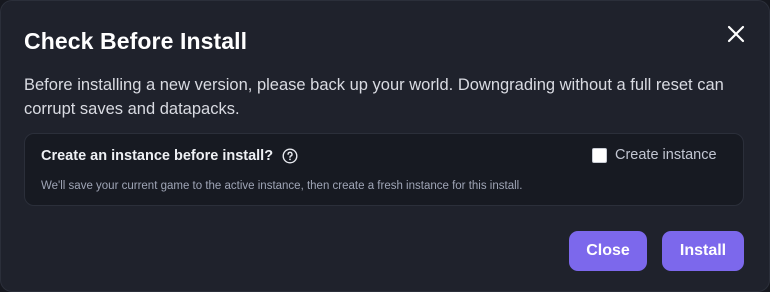 The width and height of the screenshot is (770, 292). Describe the element at coordinates (136, 41) in the screenshot. I see `dialog-title: Check Before Install` at that location.